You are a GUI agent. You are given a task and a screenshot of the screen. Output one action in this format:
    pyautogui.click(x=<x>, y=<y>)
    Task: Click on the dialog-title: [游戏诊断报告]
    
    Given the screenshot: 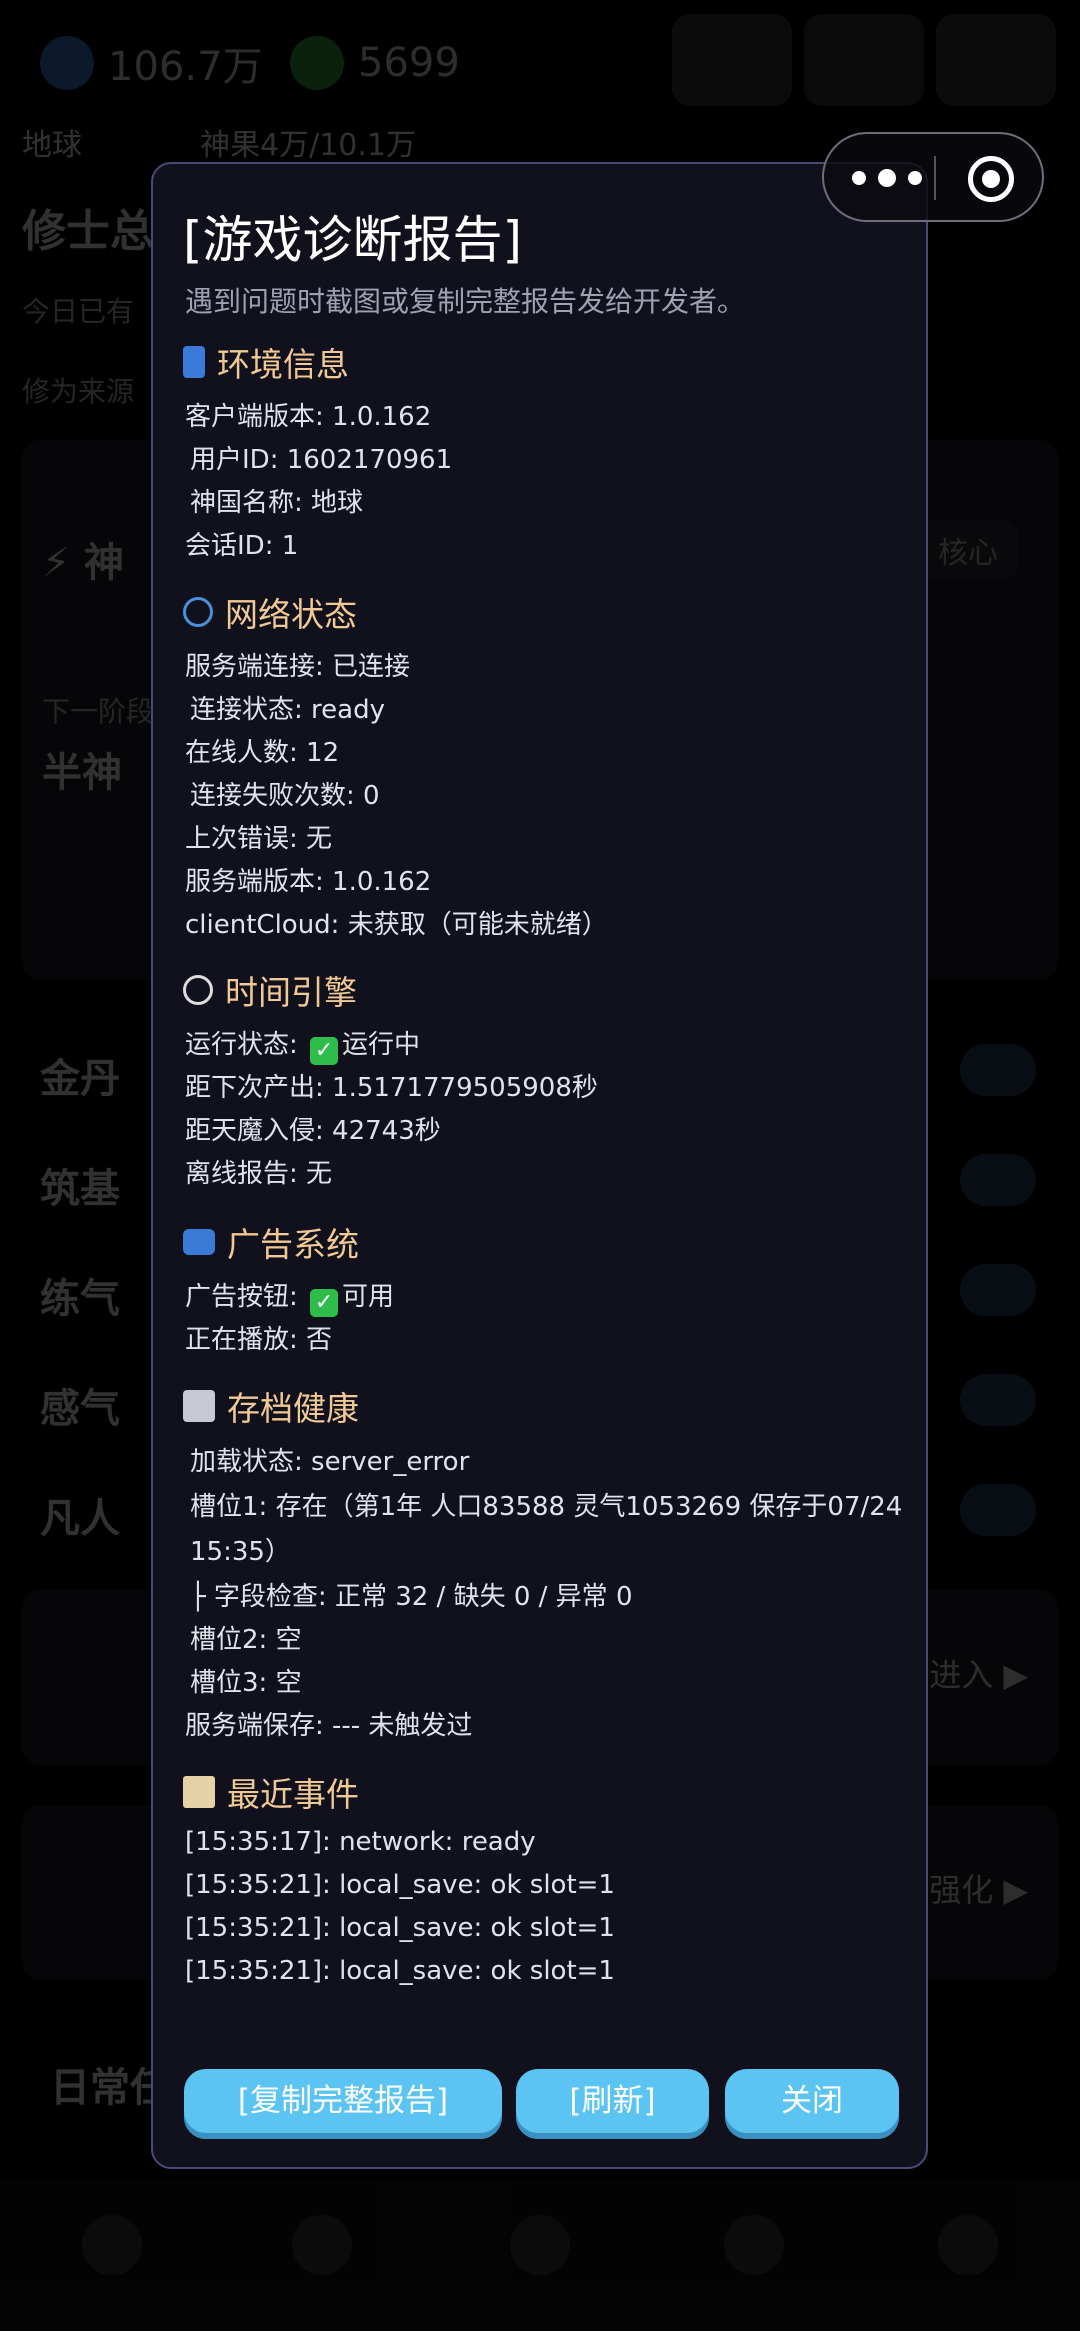 What is the action you would take?
    pyautogui.click(x=353, y=240)
    